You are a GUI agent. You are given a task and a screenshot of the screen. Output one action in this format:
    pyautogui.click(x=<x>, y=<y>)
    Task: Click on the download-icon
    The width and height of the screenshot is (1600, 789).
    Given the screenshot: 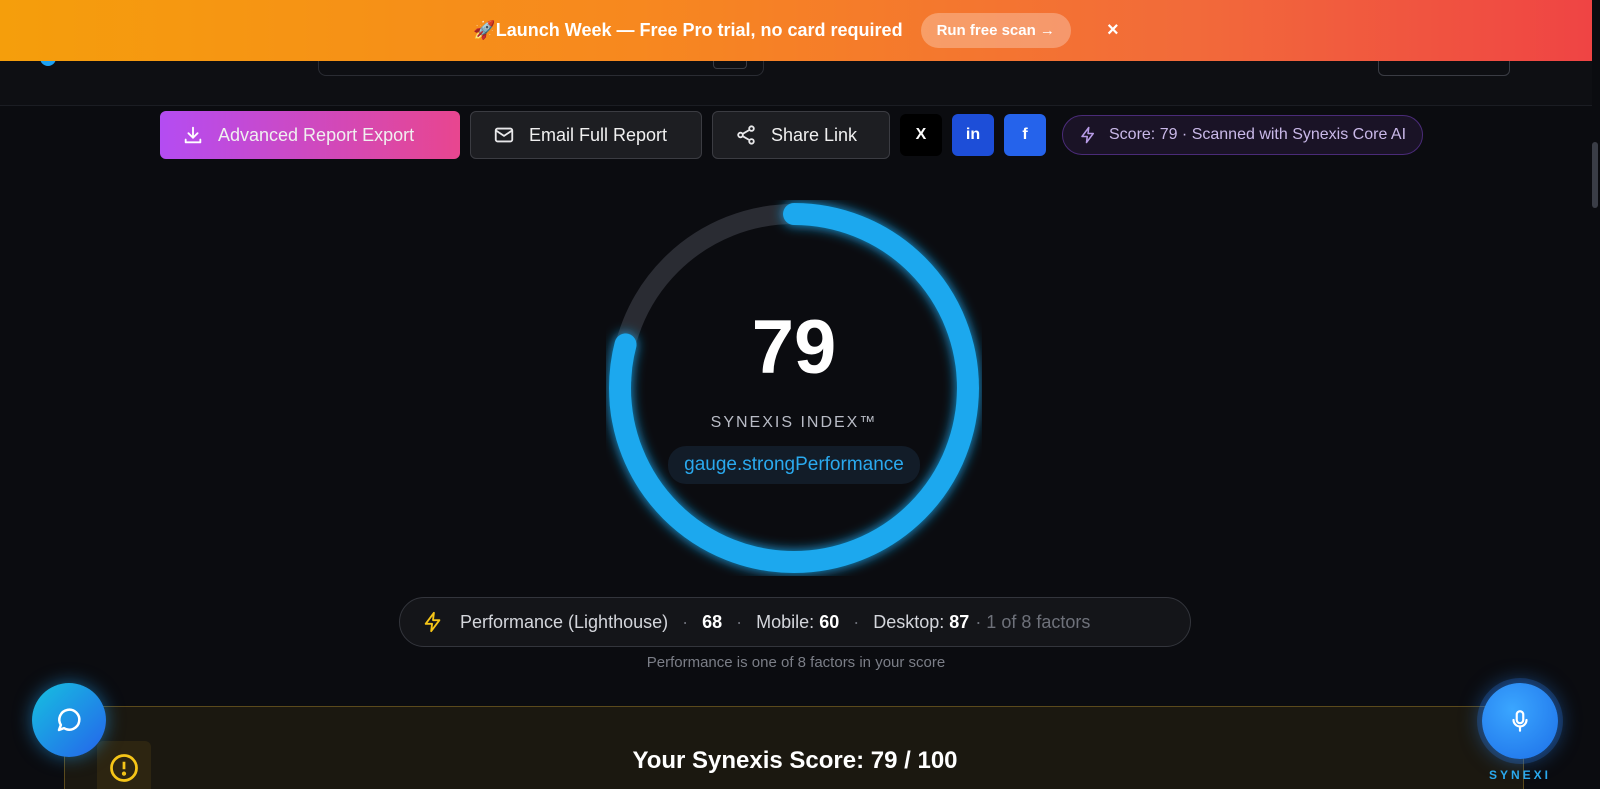 What is the action you would take?
    pyautogui.click(x=193, y=135)
    